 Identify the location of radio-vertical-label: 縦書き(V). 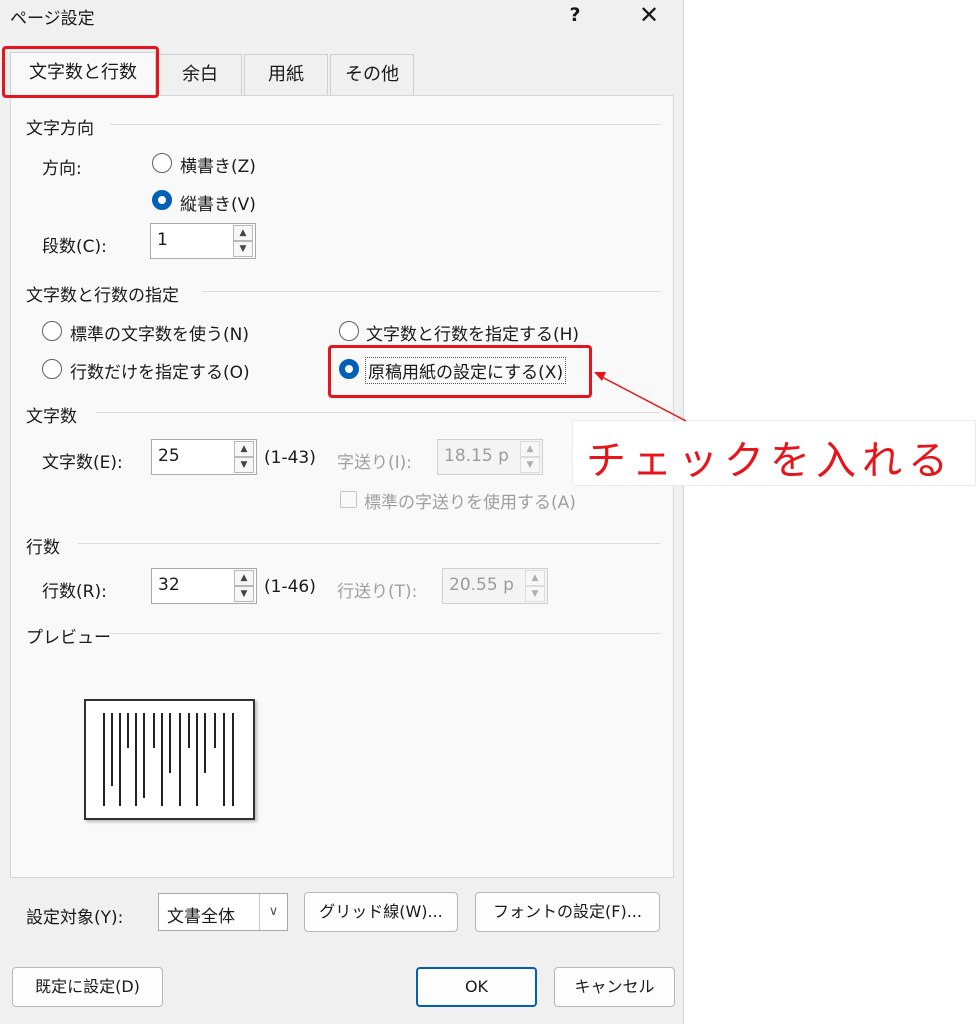
(218, 202).